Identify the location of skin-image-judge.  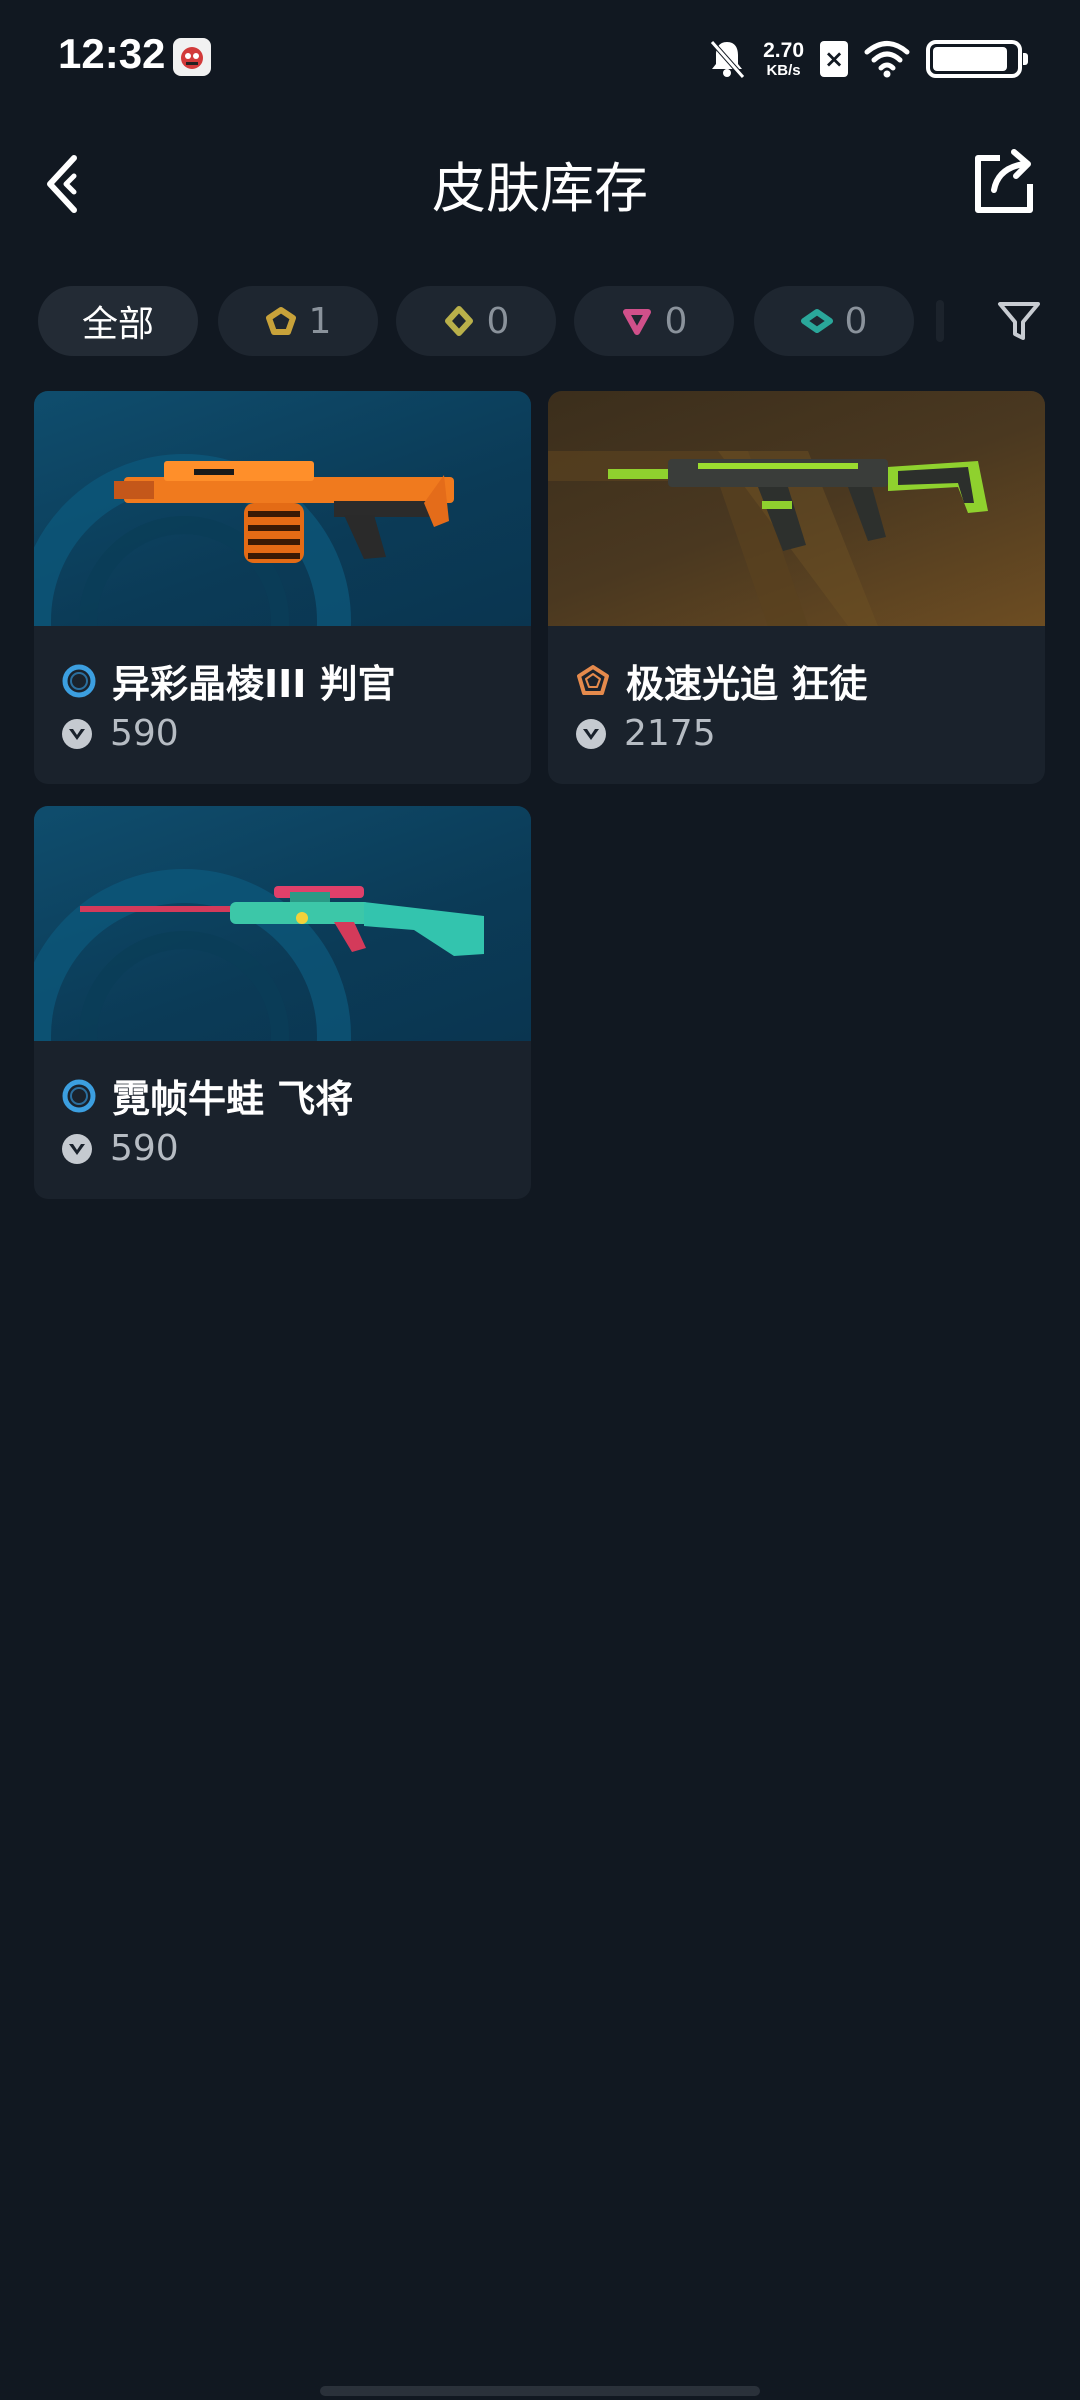
(282, 508).